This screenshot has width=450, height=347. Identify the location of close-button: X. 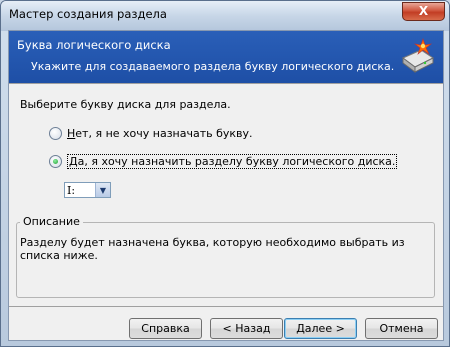
(423, 11).